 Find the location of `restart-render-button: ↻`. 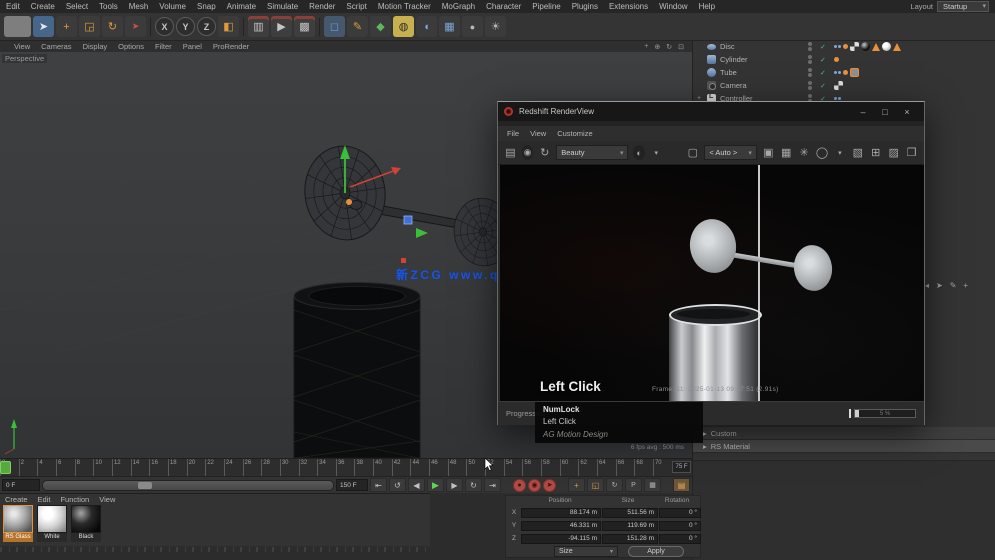

restart-render-button: ↻ is located at coordinates (544, 152).